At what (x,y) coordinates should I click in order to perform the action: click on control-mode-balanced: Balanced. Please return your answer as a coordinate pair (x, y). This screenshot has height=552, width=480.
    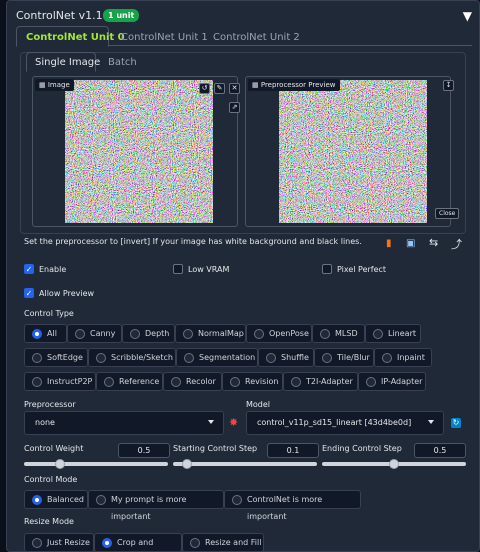
    Looking at the image, I should click on (56, 499).